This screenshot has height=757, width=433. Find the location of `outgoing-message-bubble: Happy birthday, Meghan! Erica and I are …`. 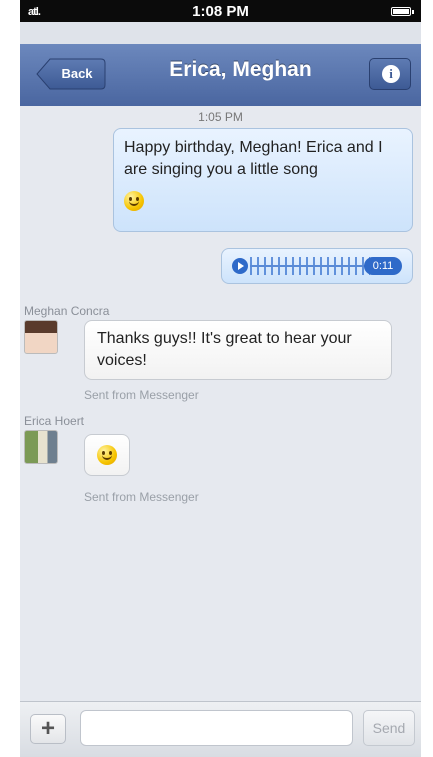

outgoing-message-bubble: Happy birthday, Meghan! Erica and I are … is located at coordinates (263, 180).